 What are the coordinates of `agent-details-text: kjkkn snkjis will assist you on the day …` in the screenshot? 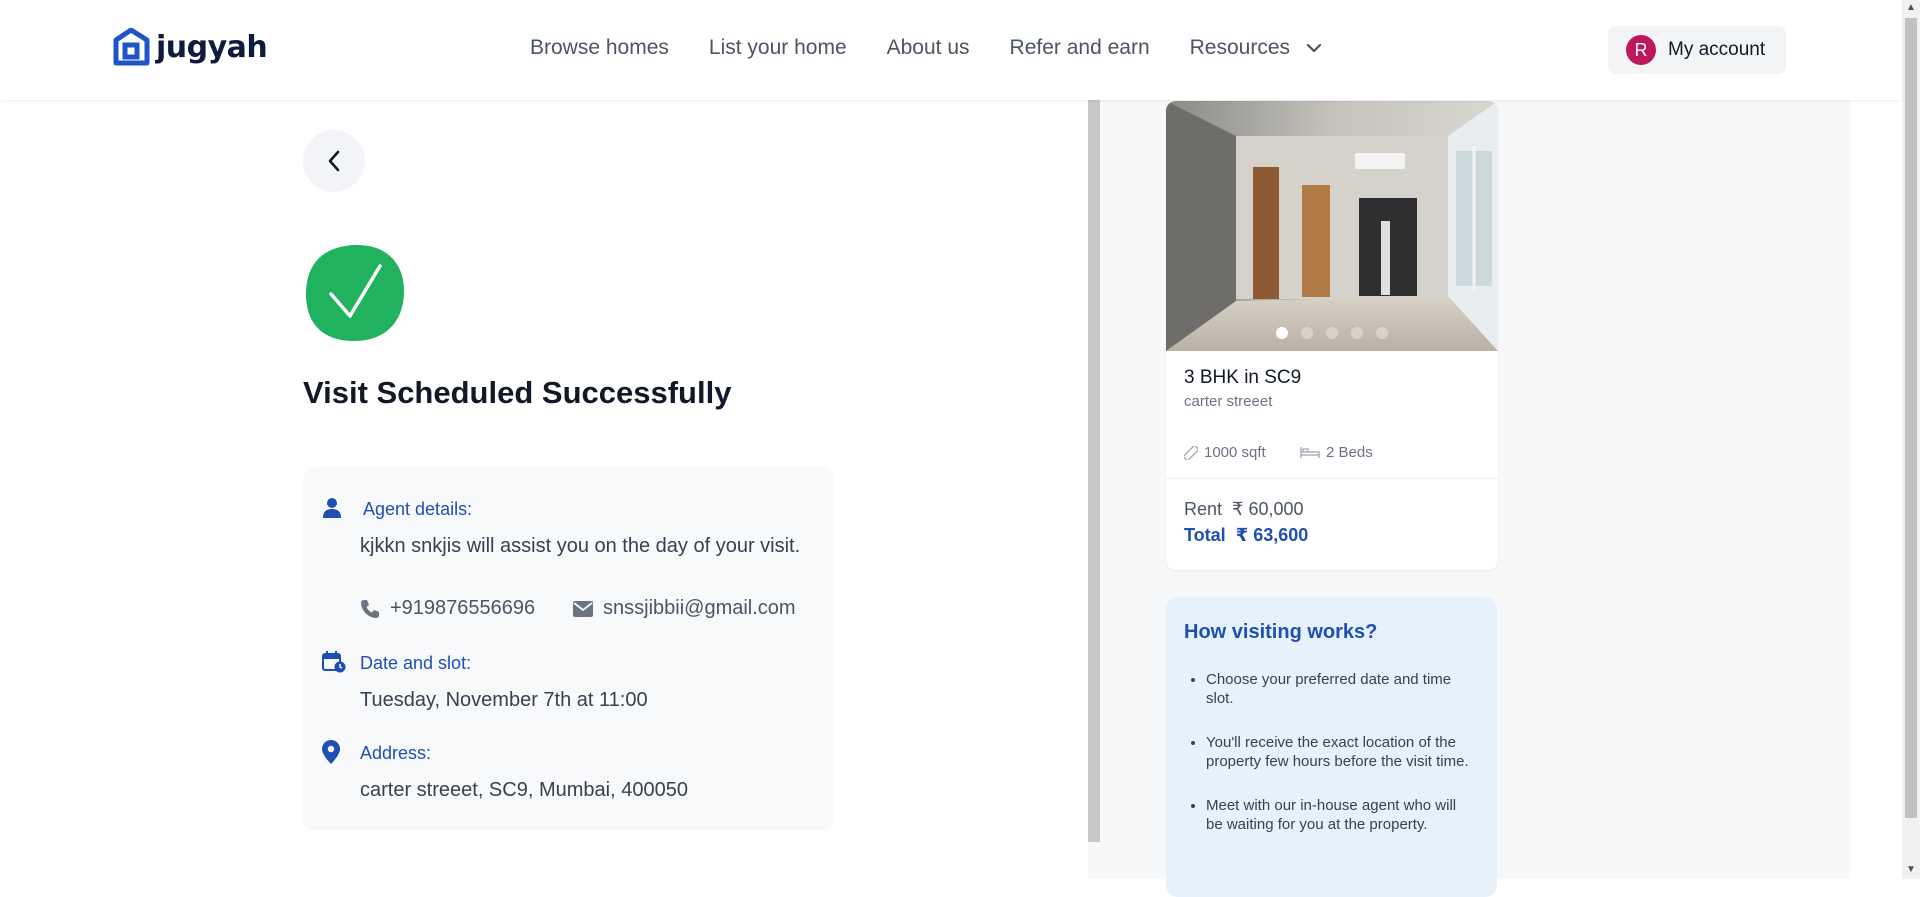 It's located at (580, 546).